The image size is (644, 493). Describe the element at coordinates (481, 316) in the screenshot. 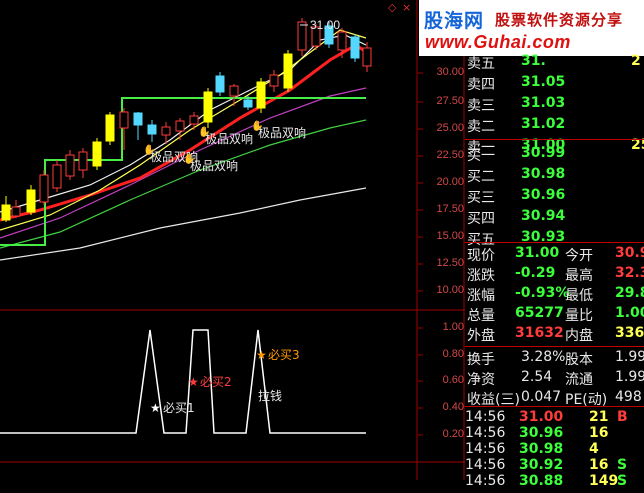

I see `quote-label: 总量` at that location.